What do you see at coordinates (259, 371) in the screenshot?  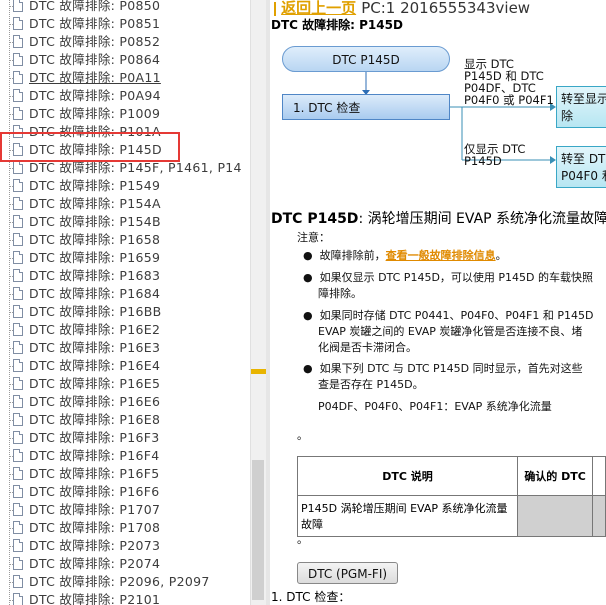 I see `splitter-grip` at bounding box center [259, 371].